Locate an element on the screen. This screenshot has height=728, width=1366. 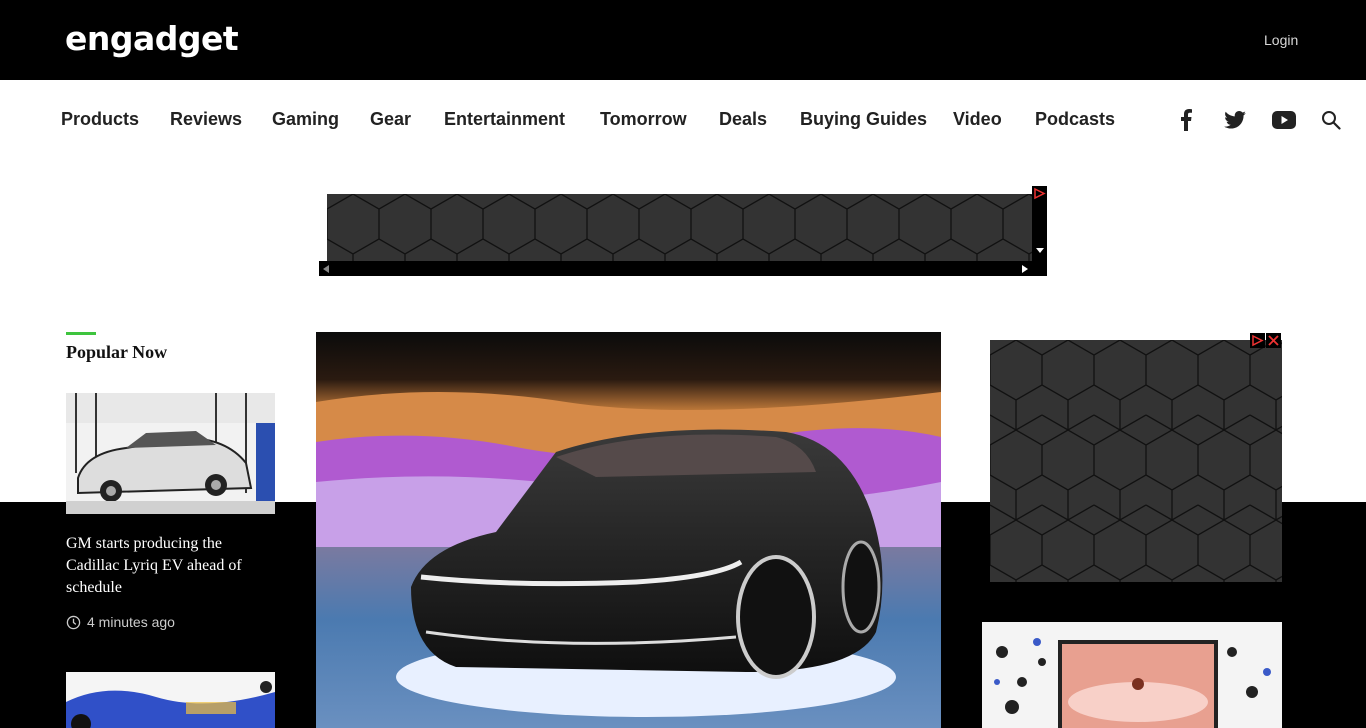
nav-item-reviews: Reviews is located at coordinates (206, 119).